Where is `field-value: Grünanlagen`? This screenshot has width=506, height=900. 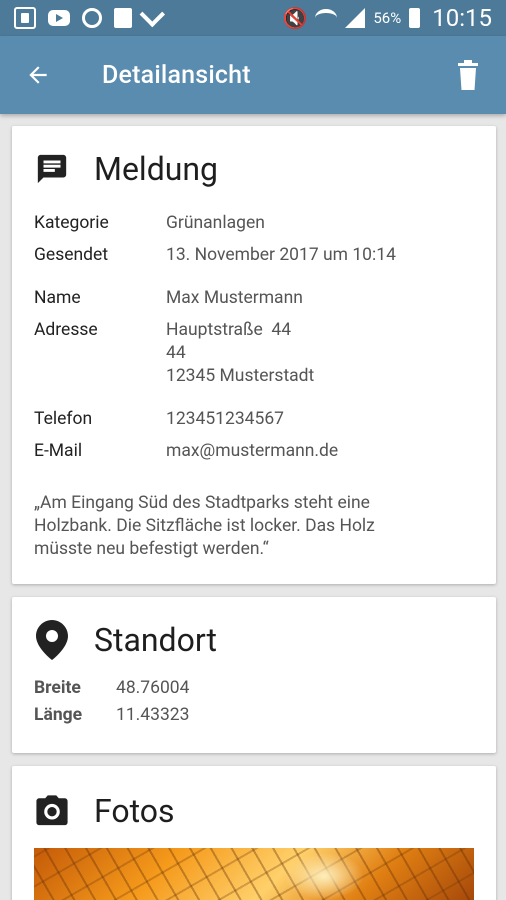
field-value: Grünanlagen is located at coordinates (215, 223).